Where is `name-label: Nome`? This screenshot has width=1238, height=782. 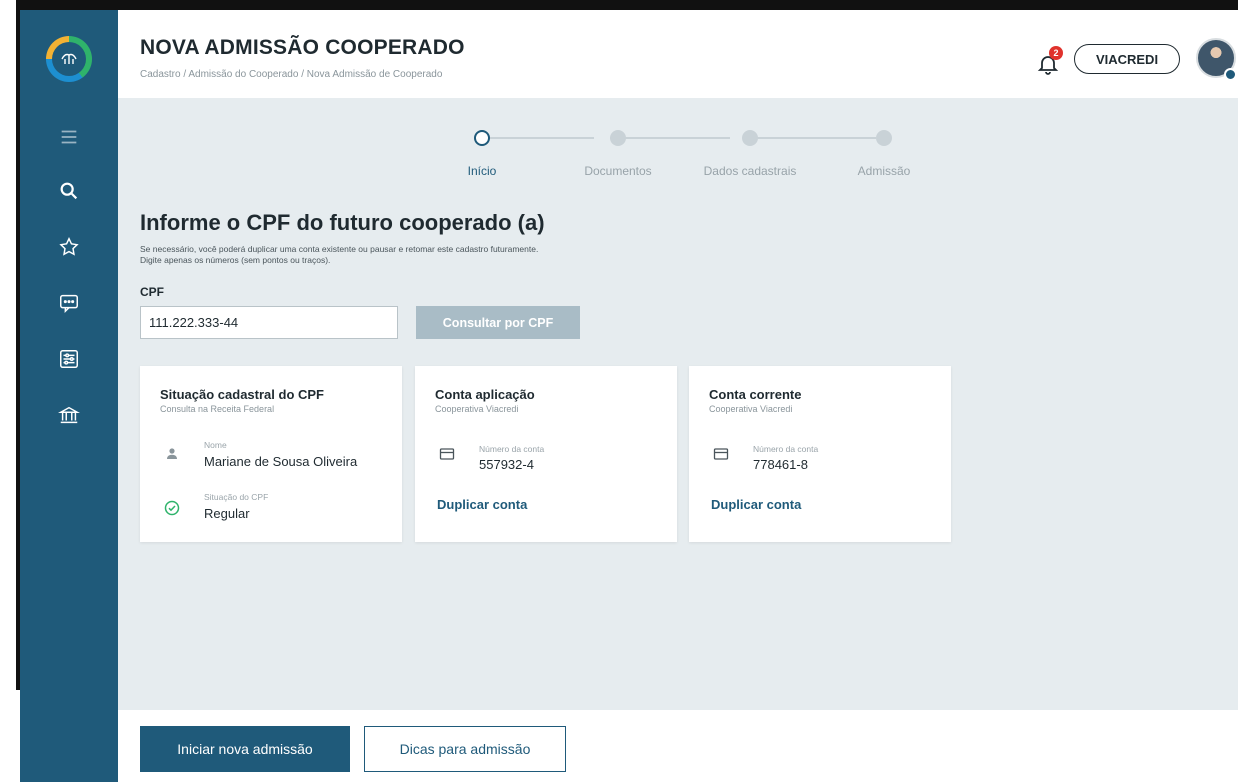
name-label: Nome is located at coordinates (215, 445).